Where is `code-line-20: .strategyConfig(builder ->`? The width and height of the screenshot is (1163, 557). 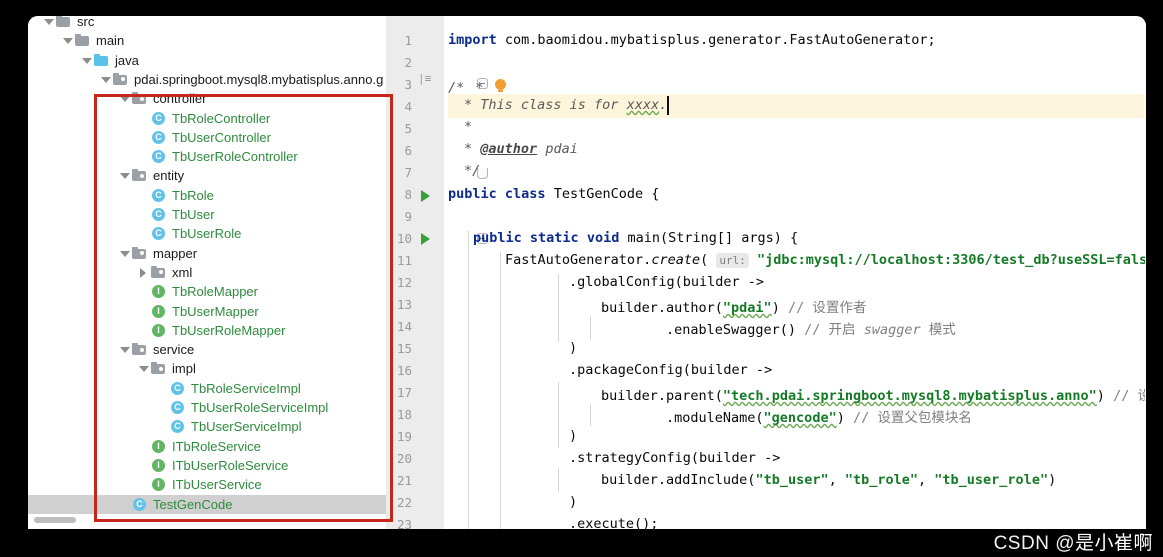
code-line-20: .strategyConfig(builder -> is located at coordinates (674, 458).